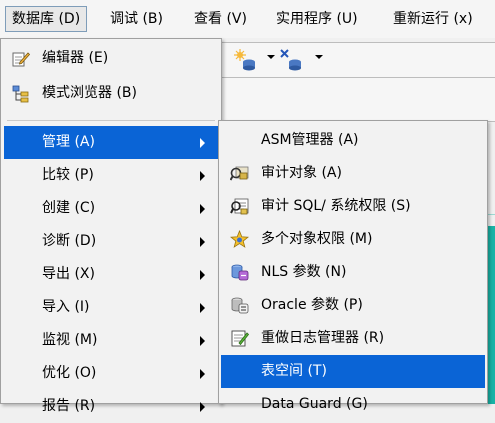 This screenshot has width=495, height=423. I want to click on submenu-item-oracle-params: Oracle 参数 (P), so click(353, 305).